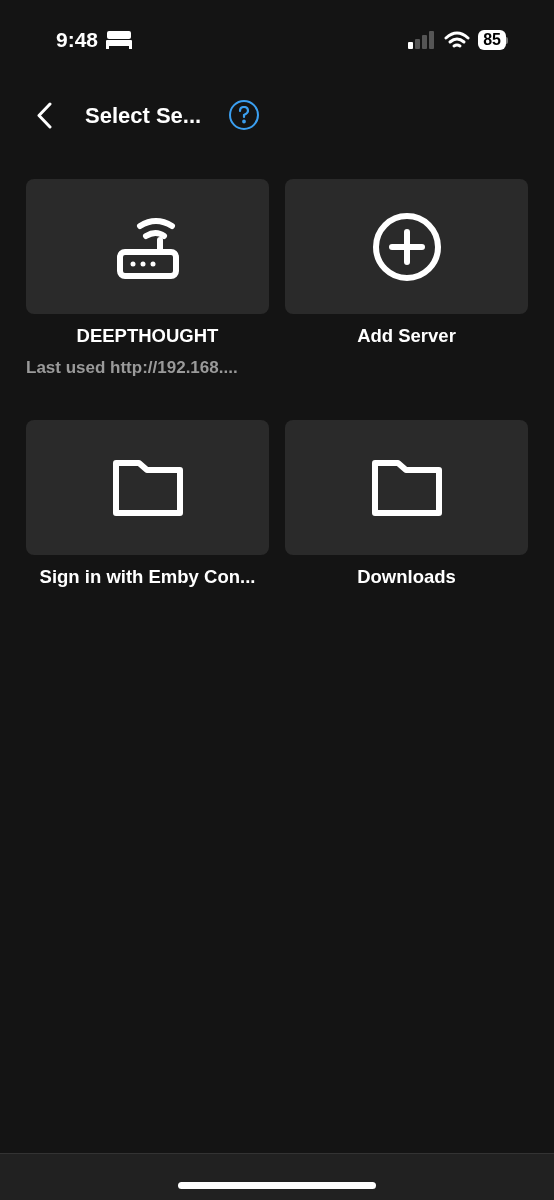 The width and height of the screenshot is (554, 1200). What do you see at coordinates (119, 40) in the screenshot?
I see `bed-icon` at bounding box center [119, 40].